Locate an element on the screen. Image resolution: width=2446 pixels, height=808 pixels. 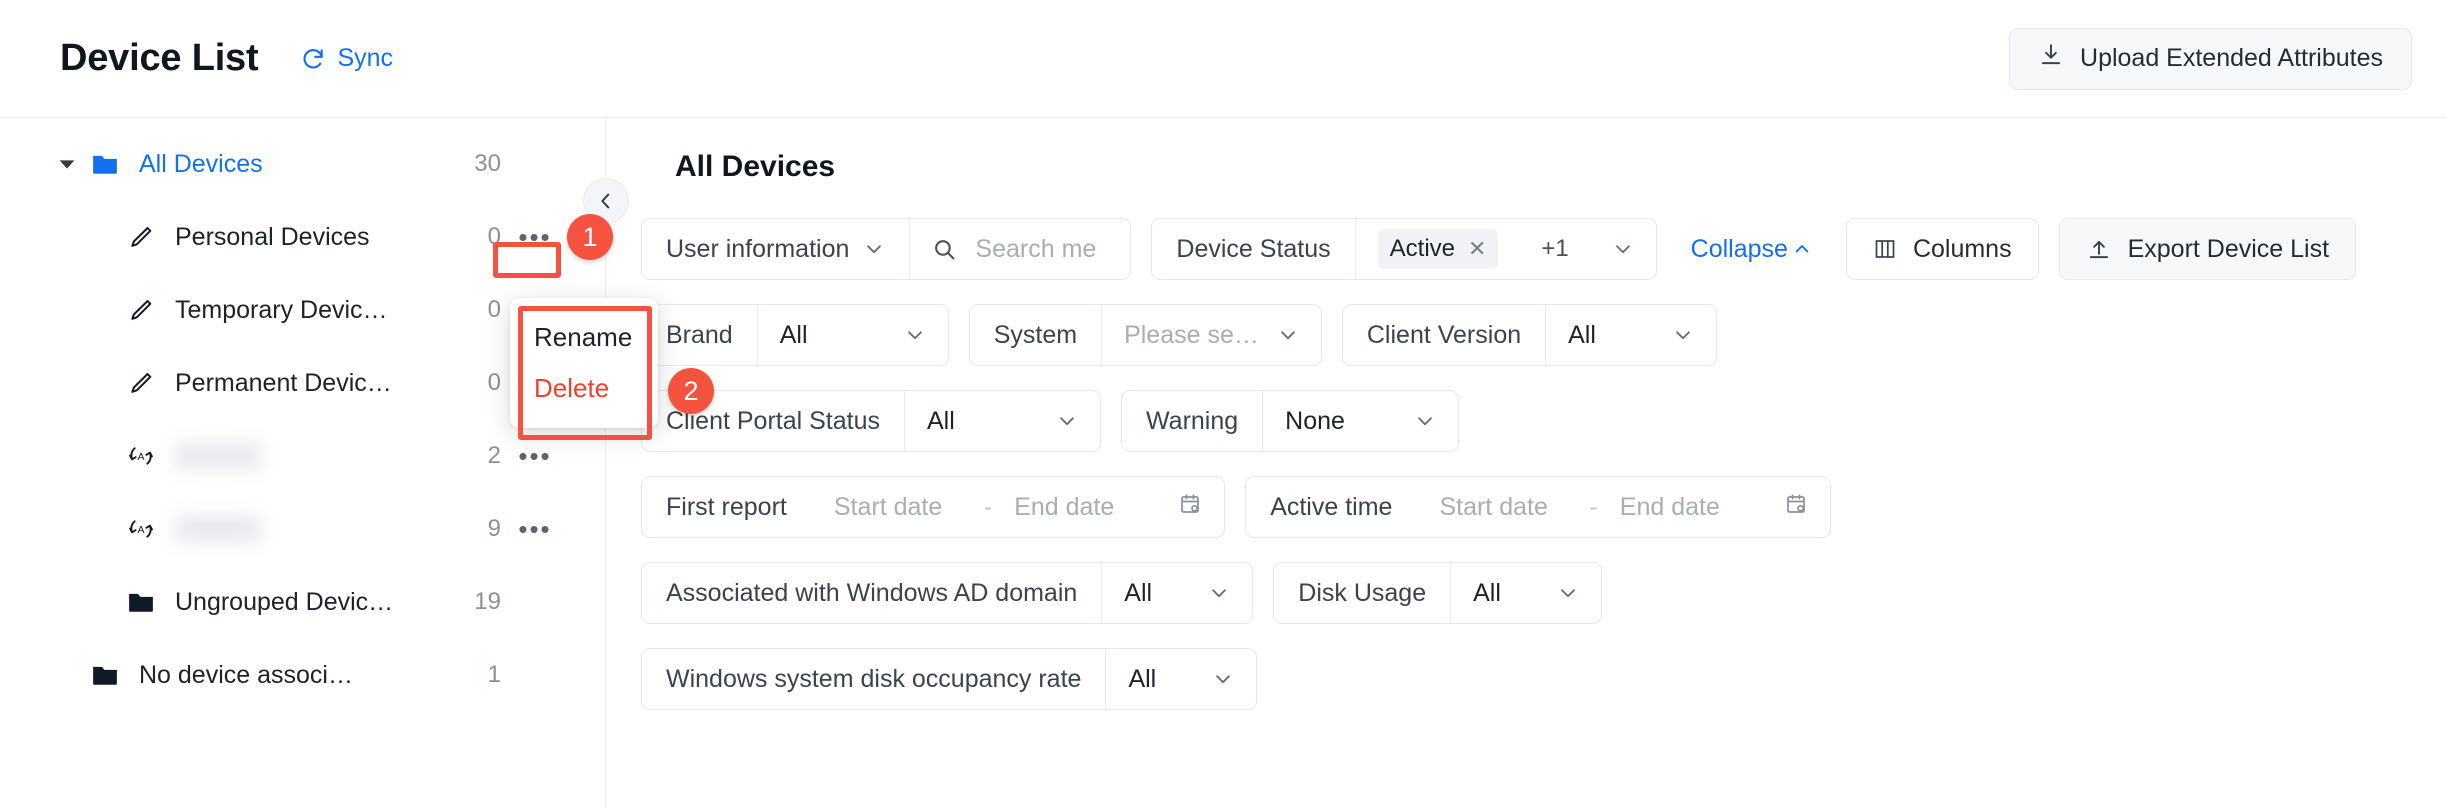
annotation-badge-2: 2 is located at coordinates (691, 391).